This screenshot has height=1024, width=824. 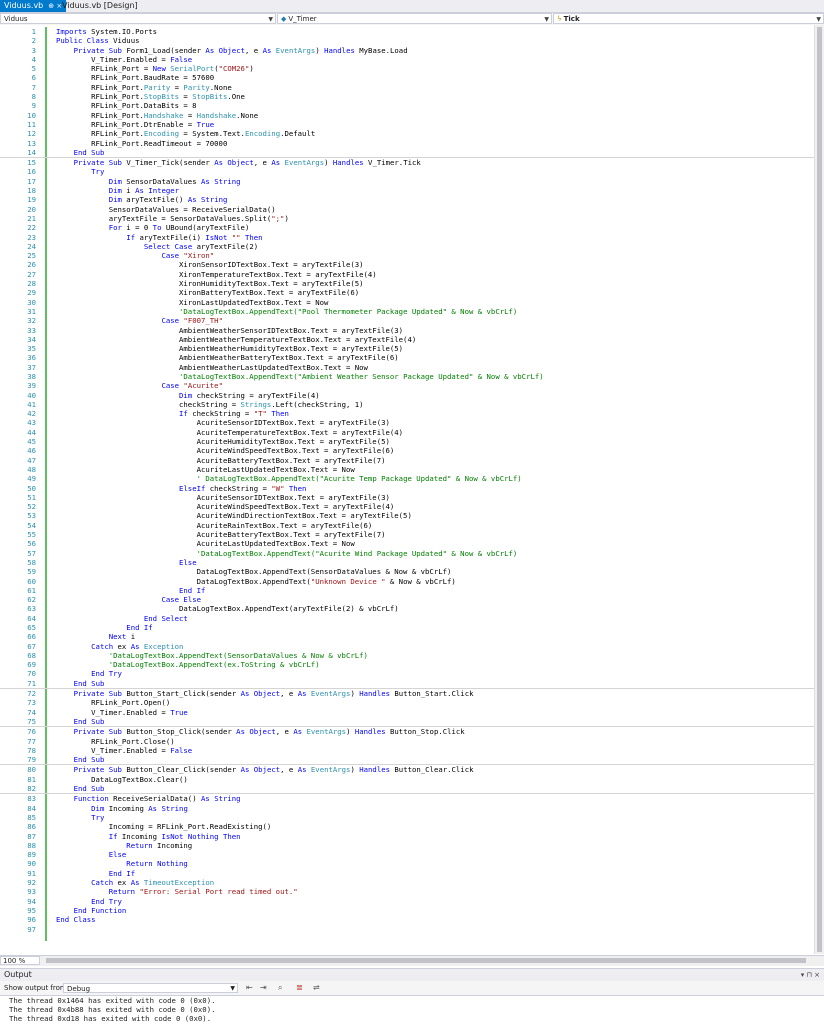 I want to click on zoom-level-dropdown: 100 %, so click(x=20, y=960).